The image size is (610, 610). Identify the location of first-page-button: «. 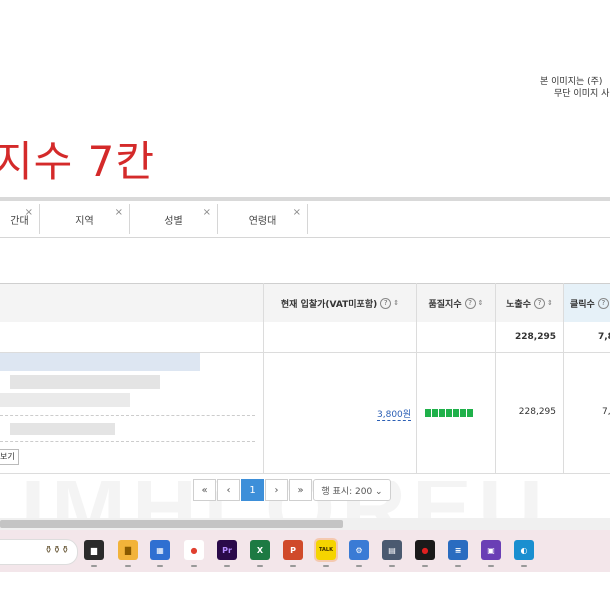
(204, 490).